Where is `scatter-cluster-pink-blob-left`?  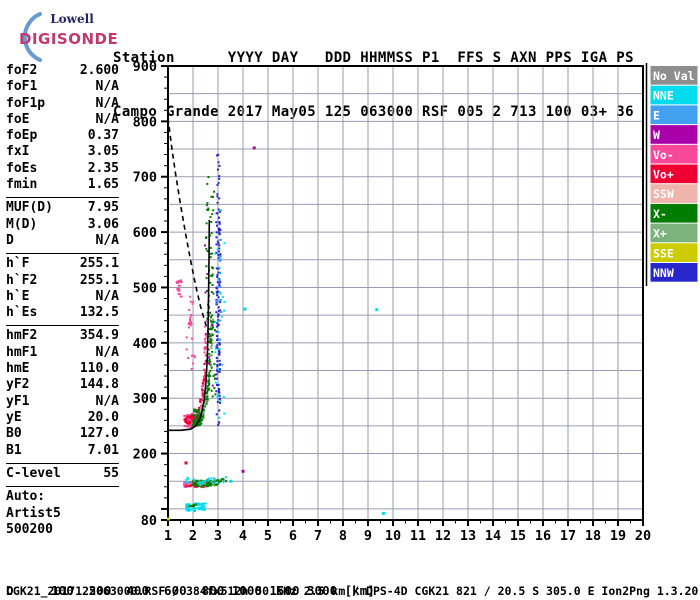
scatter-cluster-pink-blob-left is located at coordinates (179, 288).